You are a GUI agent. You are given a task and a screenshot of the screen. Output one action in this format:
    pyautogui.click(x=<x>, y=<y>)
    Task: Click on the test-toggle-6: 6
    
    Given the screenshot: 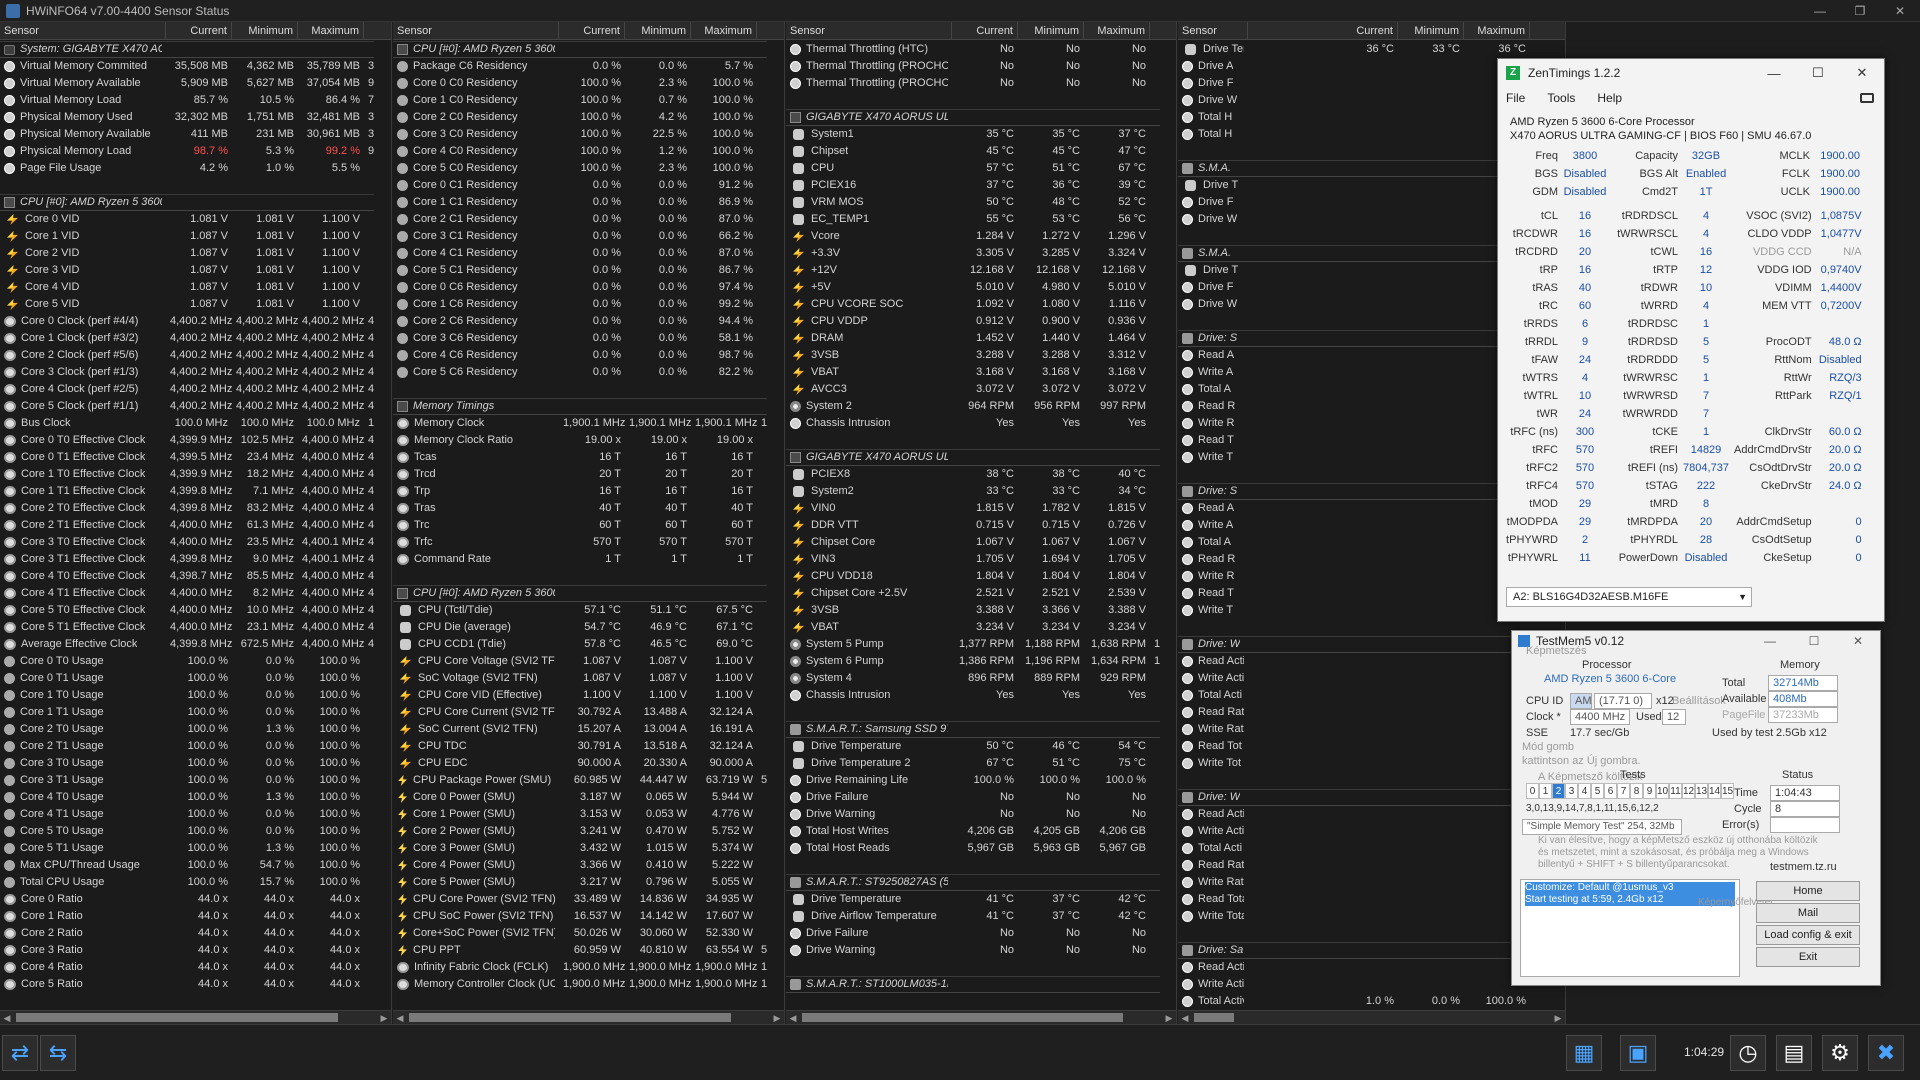 What is the action you would take?
    pyautogui.click(x=1610, y=791)
    